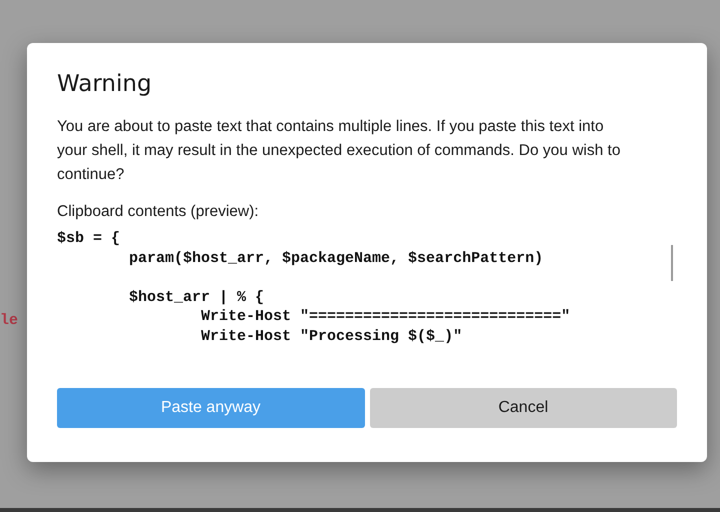 Image resolution: width=720 pixels, height=512 pixels. What do you see at coordinates (158, 212) in the screenshot?
I see `preview-label: Clipboard contents (preview):` at bounding box center [158, 212].